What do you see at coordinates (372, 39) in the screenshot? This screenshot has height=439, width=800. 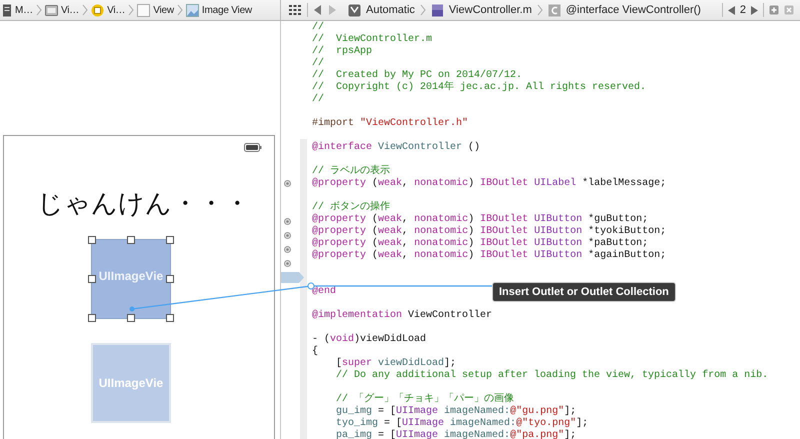 I see `code-line: // ViewController.m` at bounding box center [372, 39].